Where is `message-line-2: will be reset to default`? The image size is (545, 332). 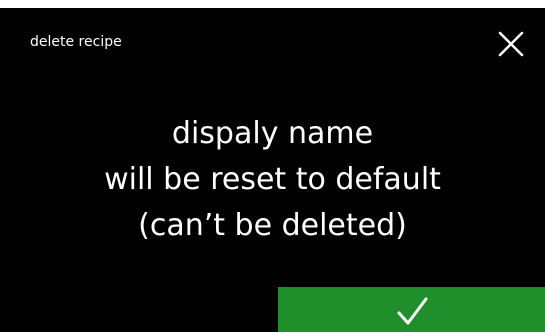
message-line-2: will be reset to default is located at coordinates (272, 179).